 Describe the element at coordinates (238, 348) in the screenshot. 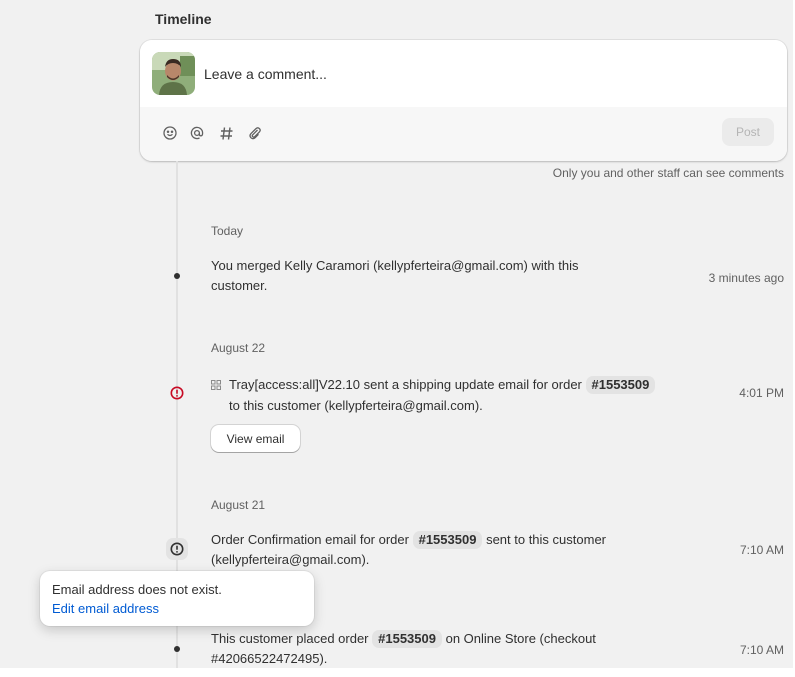

I see `date-header: August 22` at that location.